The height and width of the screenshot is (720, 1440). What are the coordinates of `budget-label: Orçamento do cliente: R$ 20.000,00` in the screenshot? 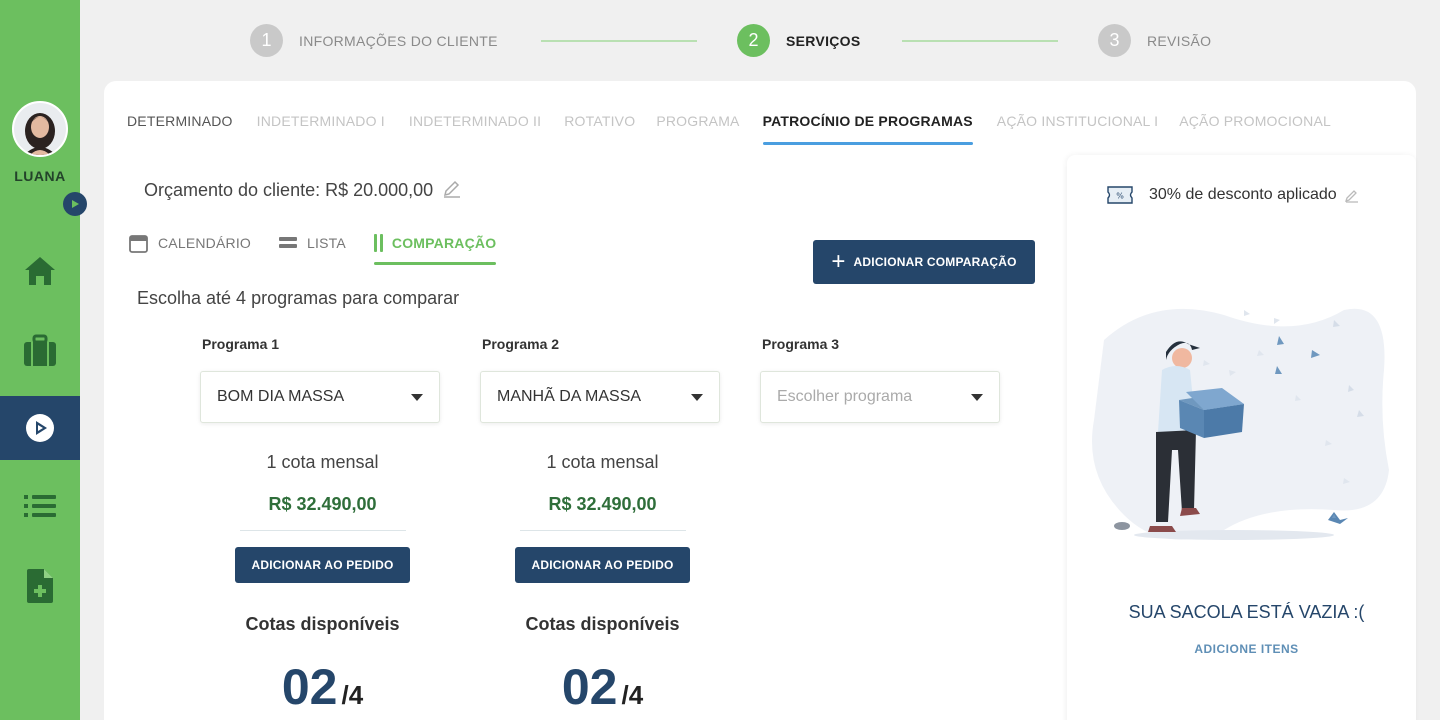 It's located at (289, 190).